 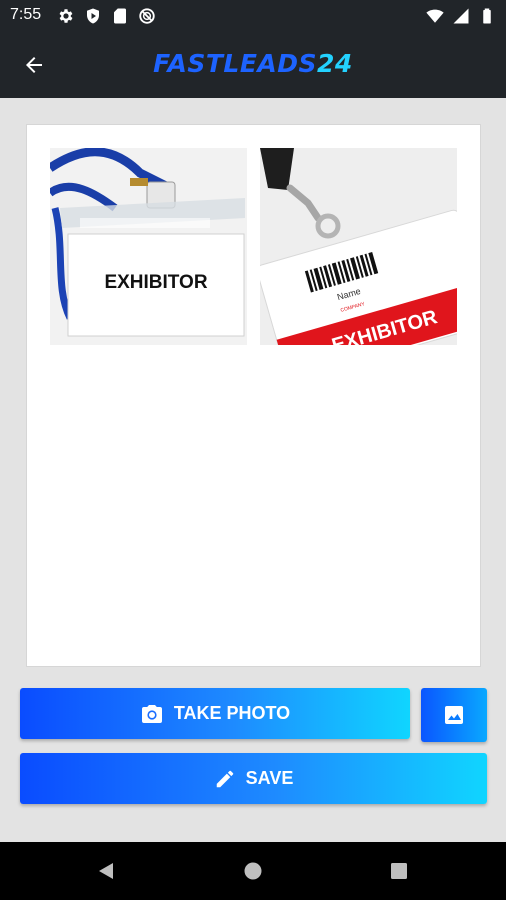 What do you see at coordinates (93, 16) in the screenshot?
I see `play-shield-icon` at bounding box center [93, 16].